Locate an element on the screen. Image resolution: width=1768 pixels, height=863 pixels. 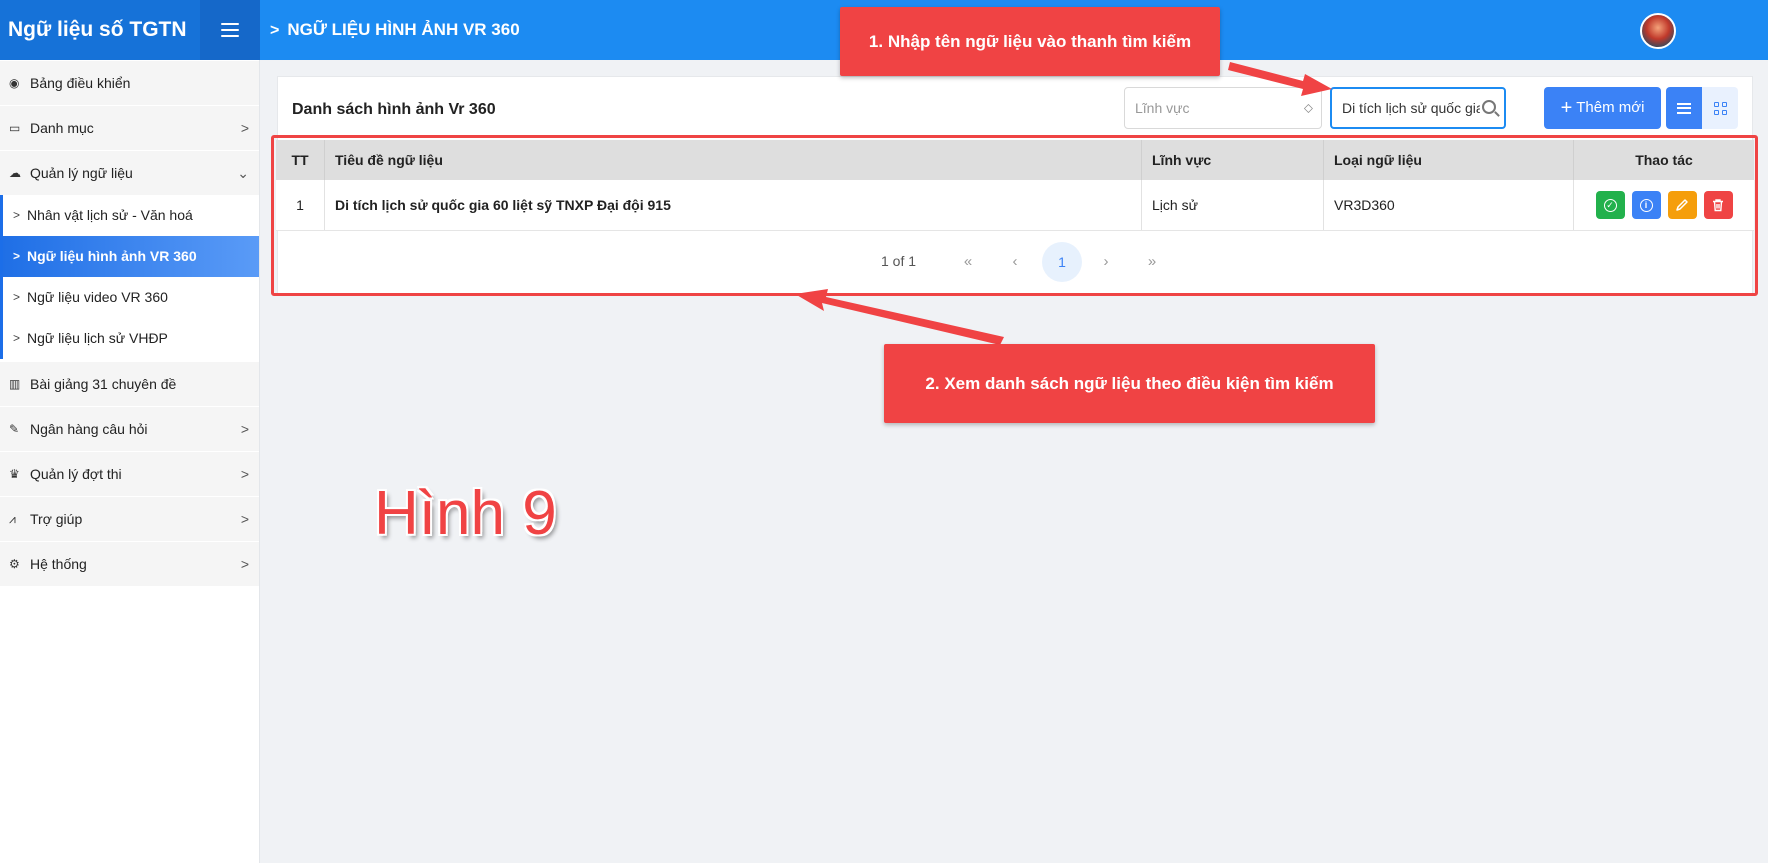
add-new-button: + Thêm mới is located at coordinates (1602, 108).